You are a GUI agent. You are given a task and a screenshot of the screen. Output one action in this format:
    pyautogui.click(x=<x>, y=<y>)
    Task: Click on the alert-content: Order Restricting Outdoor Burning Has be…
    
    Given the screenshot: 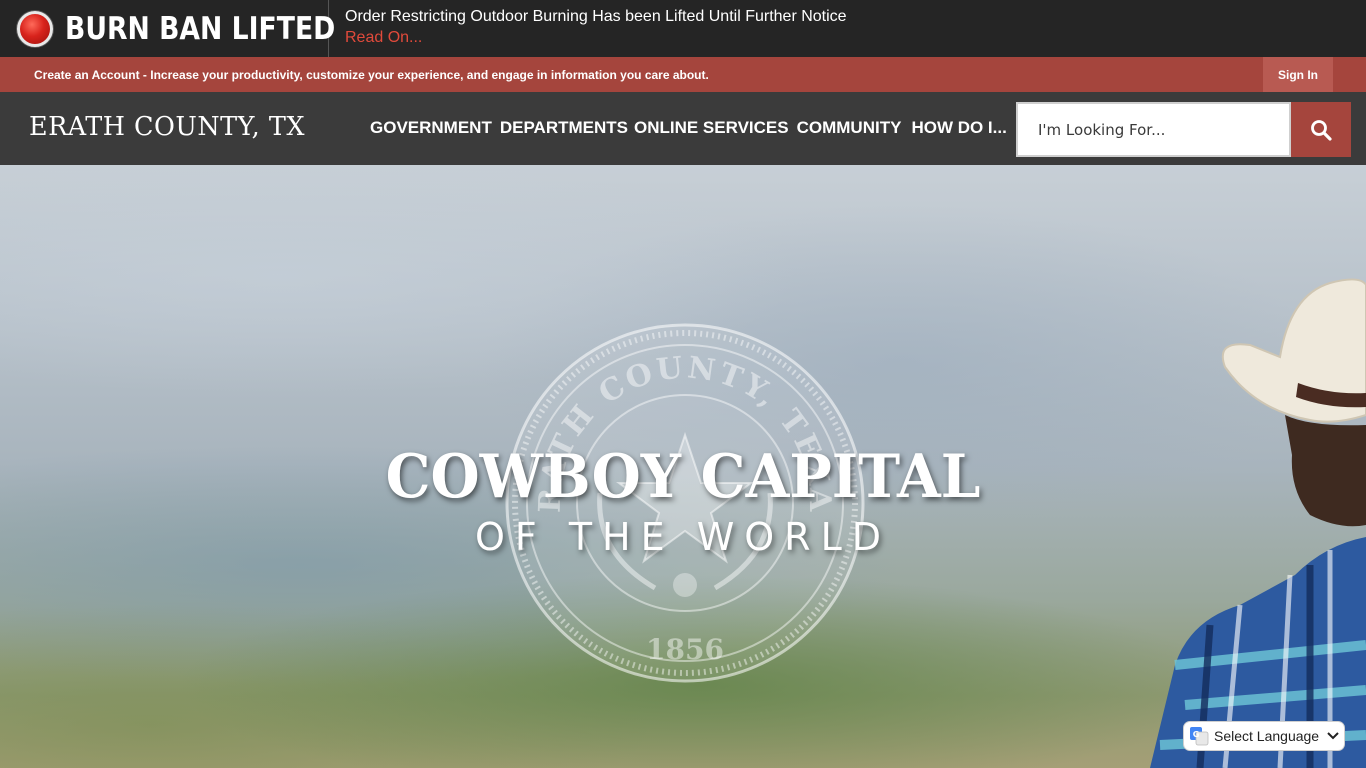 What is the action you would take?
    pyautogui.click(x=588, y=28)
    